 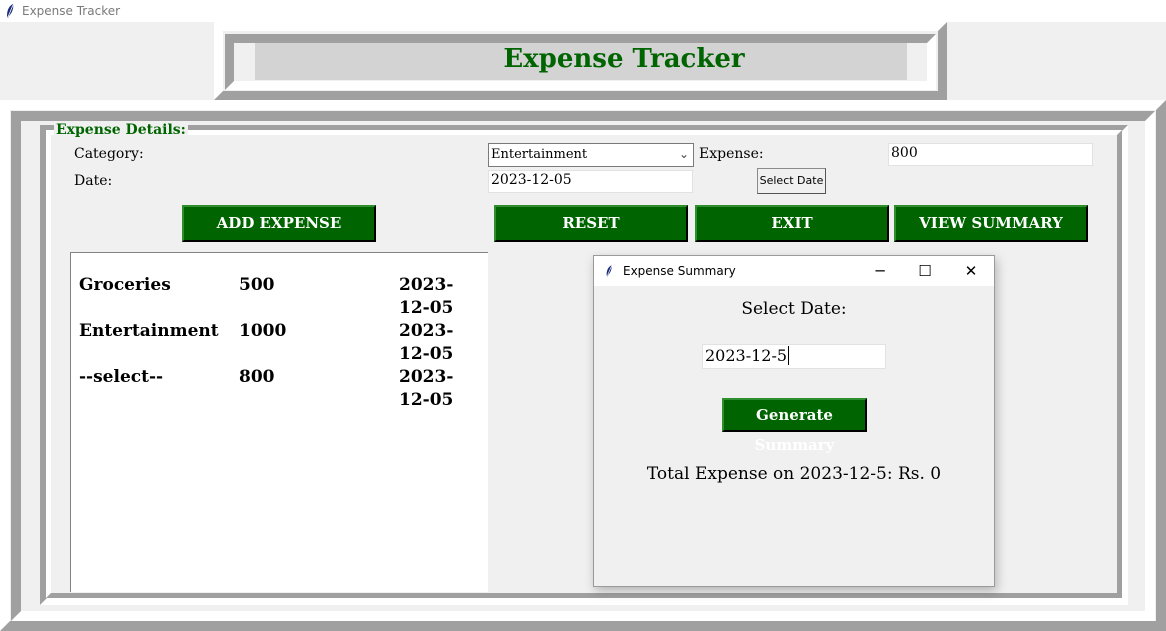 I want to click on dialog-title: Expense Summary, so click(x=679, y=271).